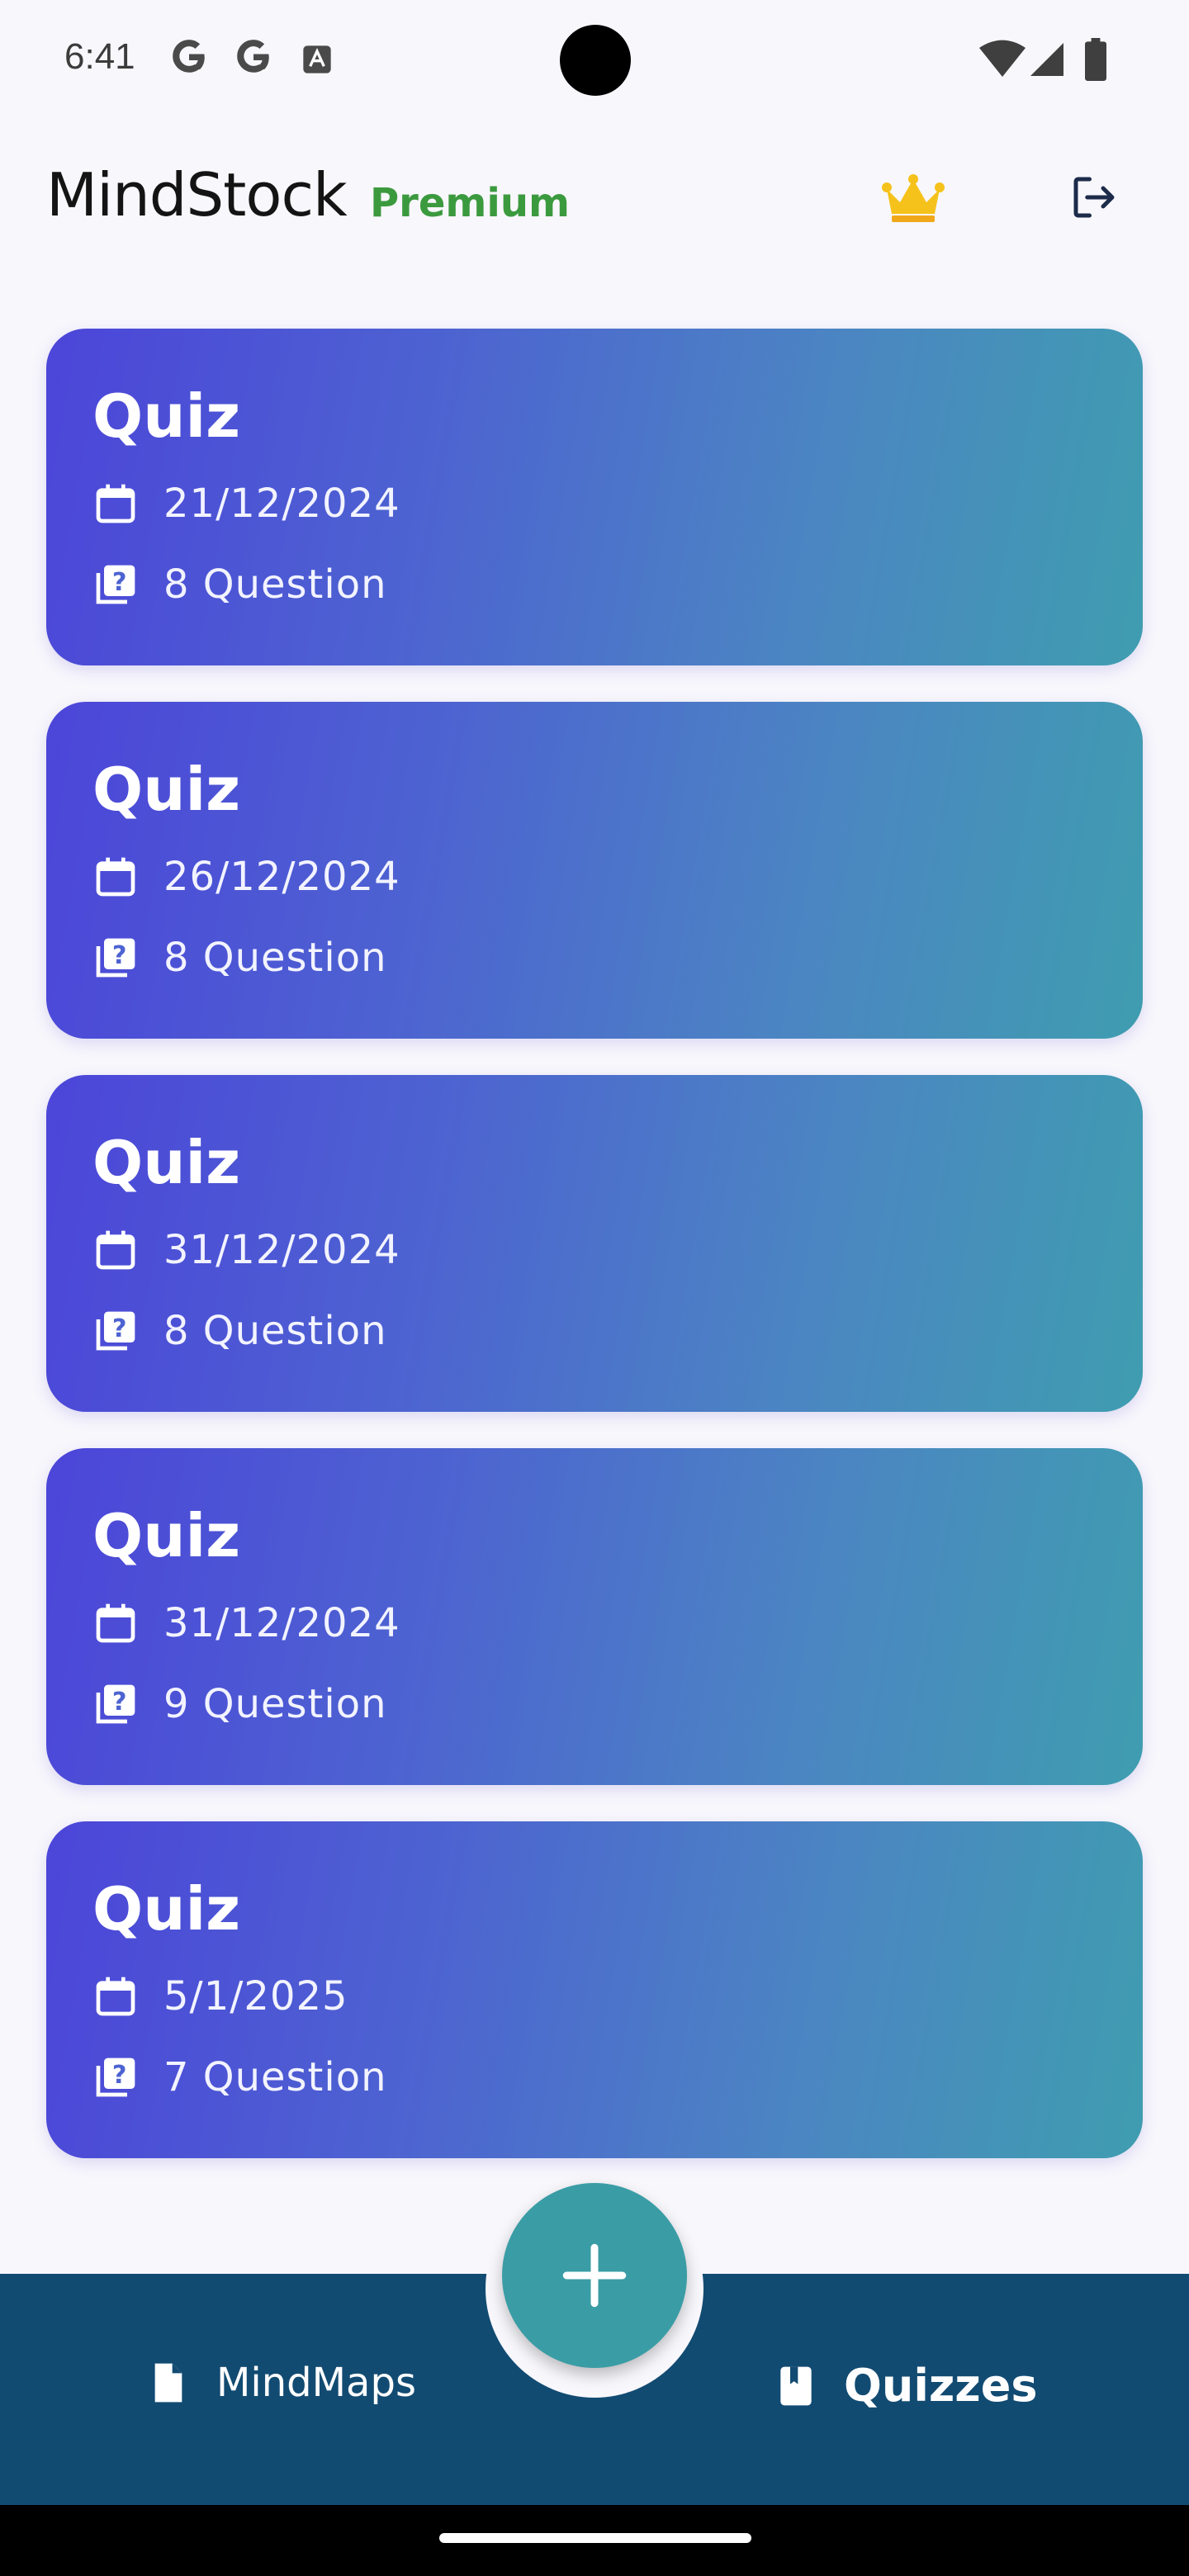  What do you see at coordinates (470, 203) in the screenshot?
I see `premium-badge: Premium` at bounding box center [470, 203].